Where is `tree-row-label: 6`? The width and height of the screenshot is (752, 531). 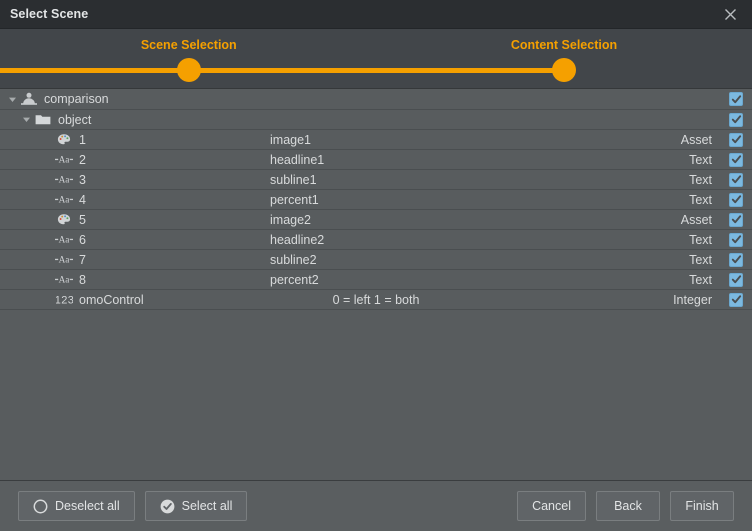
tree-row-label: 6 is located at coordinates (82, 239).